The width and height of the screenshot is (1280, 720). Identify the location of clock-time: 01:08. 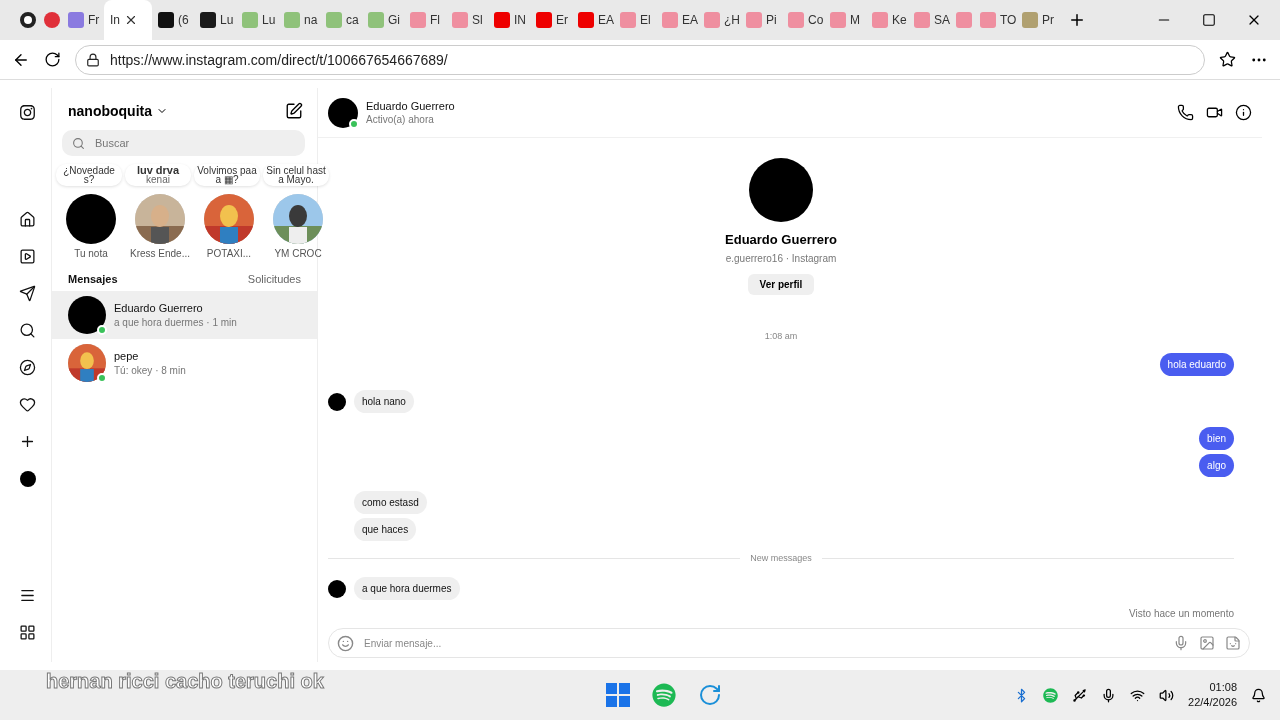
(1223, 687).